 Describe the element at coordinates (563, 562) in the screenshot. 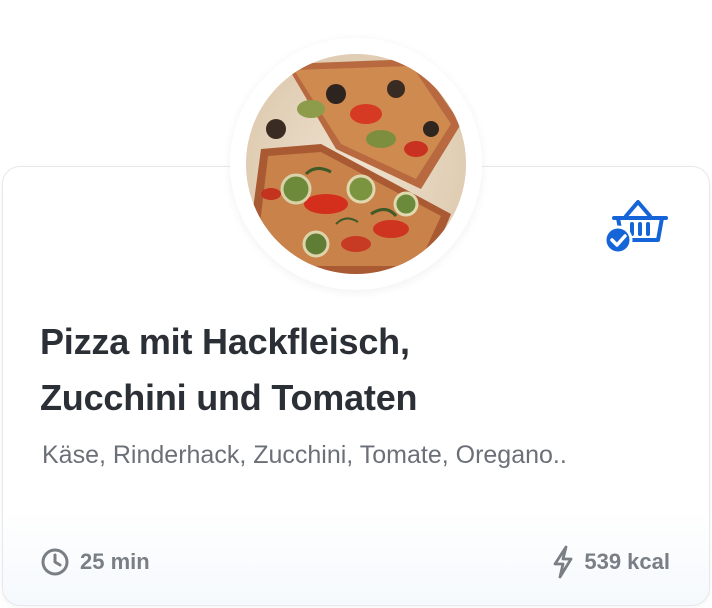

I see `lightning-bolt-icon` at that location.